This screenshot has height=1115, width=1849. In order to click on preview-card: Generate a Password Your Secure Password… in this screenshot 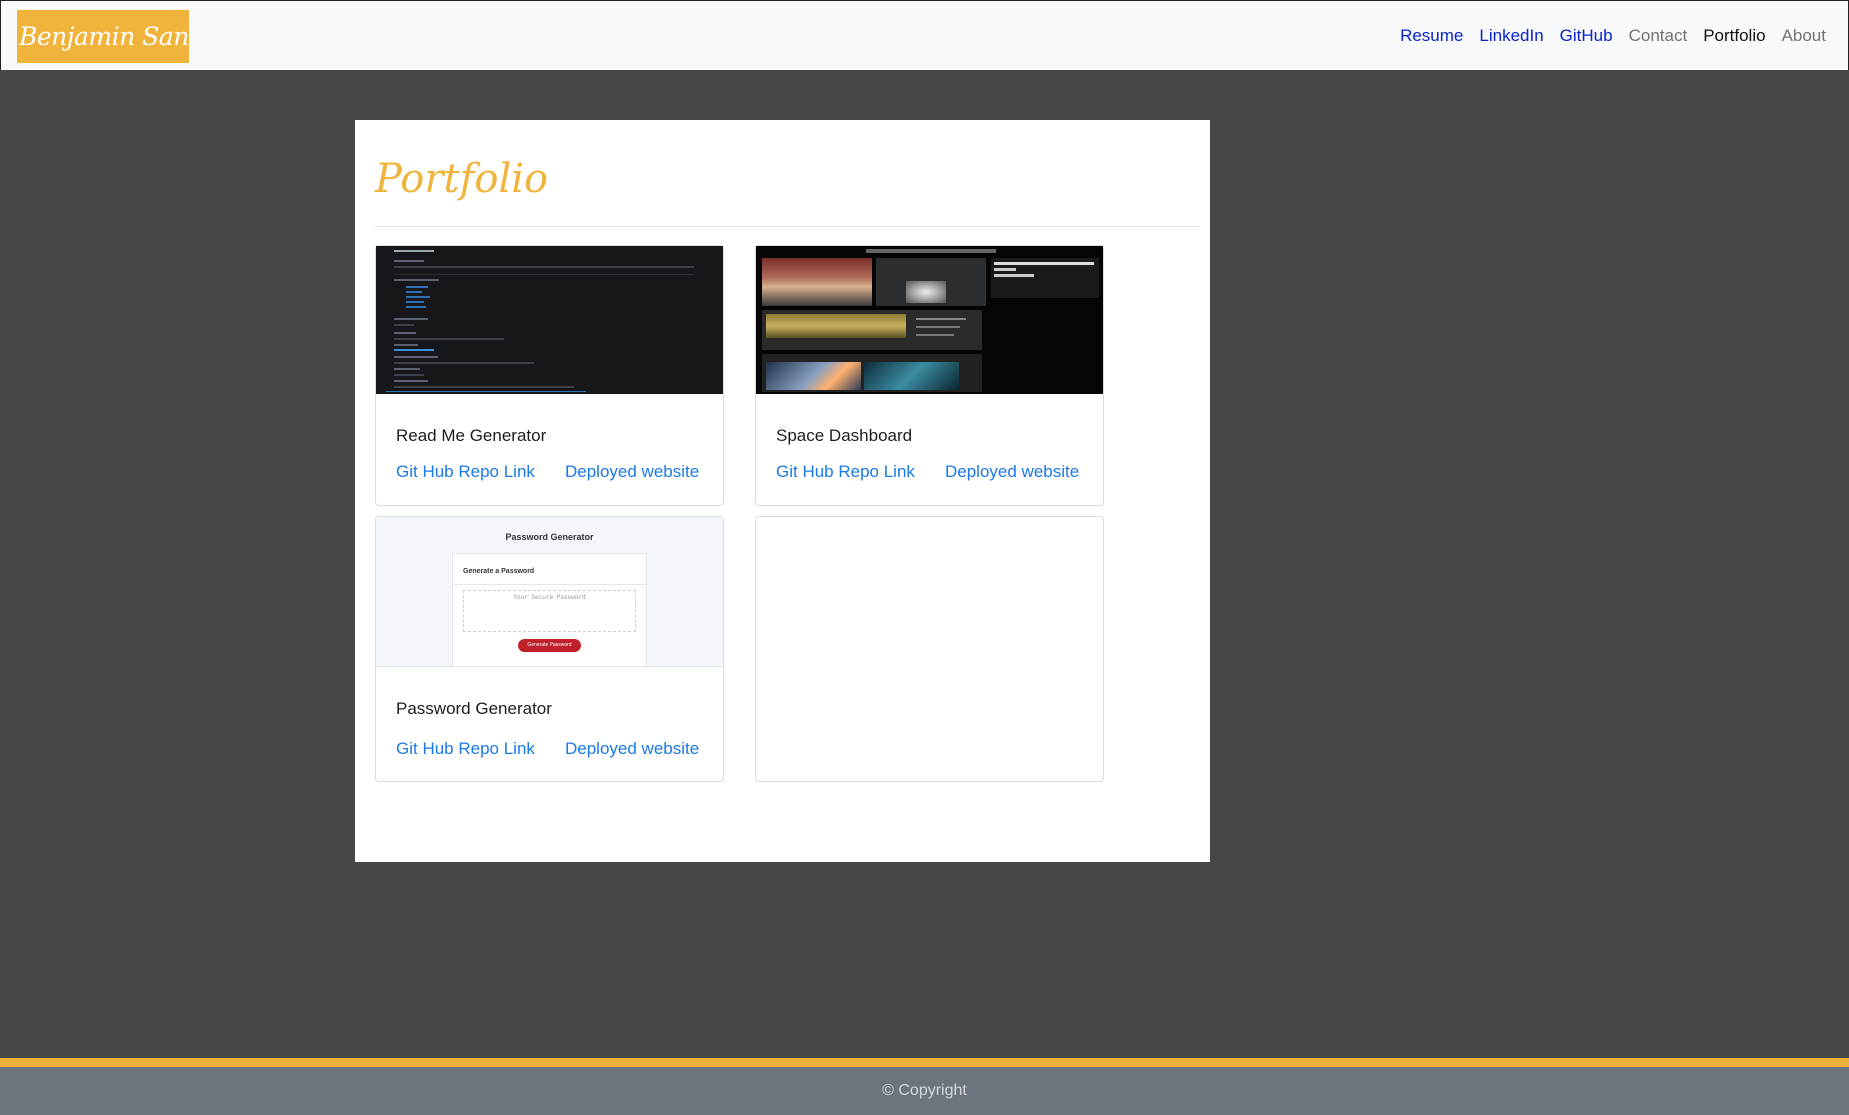, I will do `click(549, 609)`.